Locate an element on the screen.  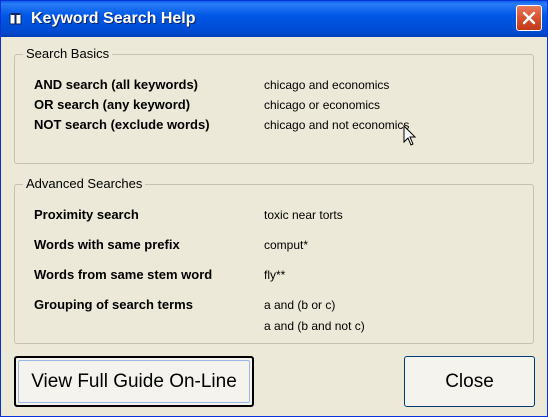
and-search-label: AND search (all keywords) is located at coordinates (116, 84).